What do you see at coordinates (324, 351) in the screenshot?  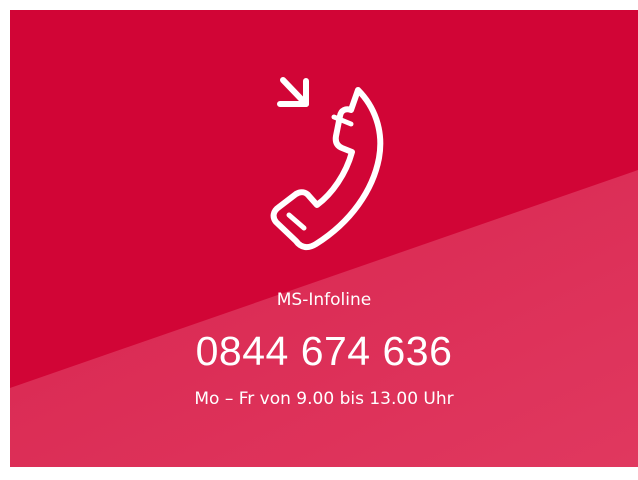 I see `phone-number-link: 0844 674 636` at bounding box center [324, 351].